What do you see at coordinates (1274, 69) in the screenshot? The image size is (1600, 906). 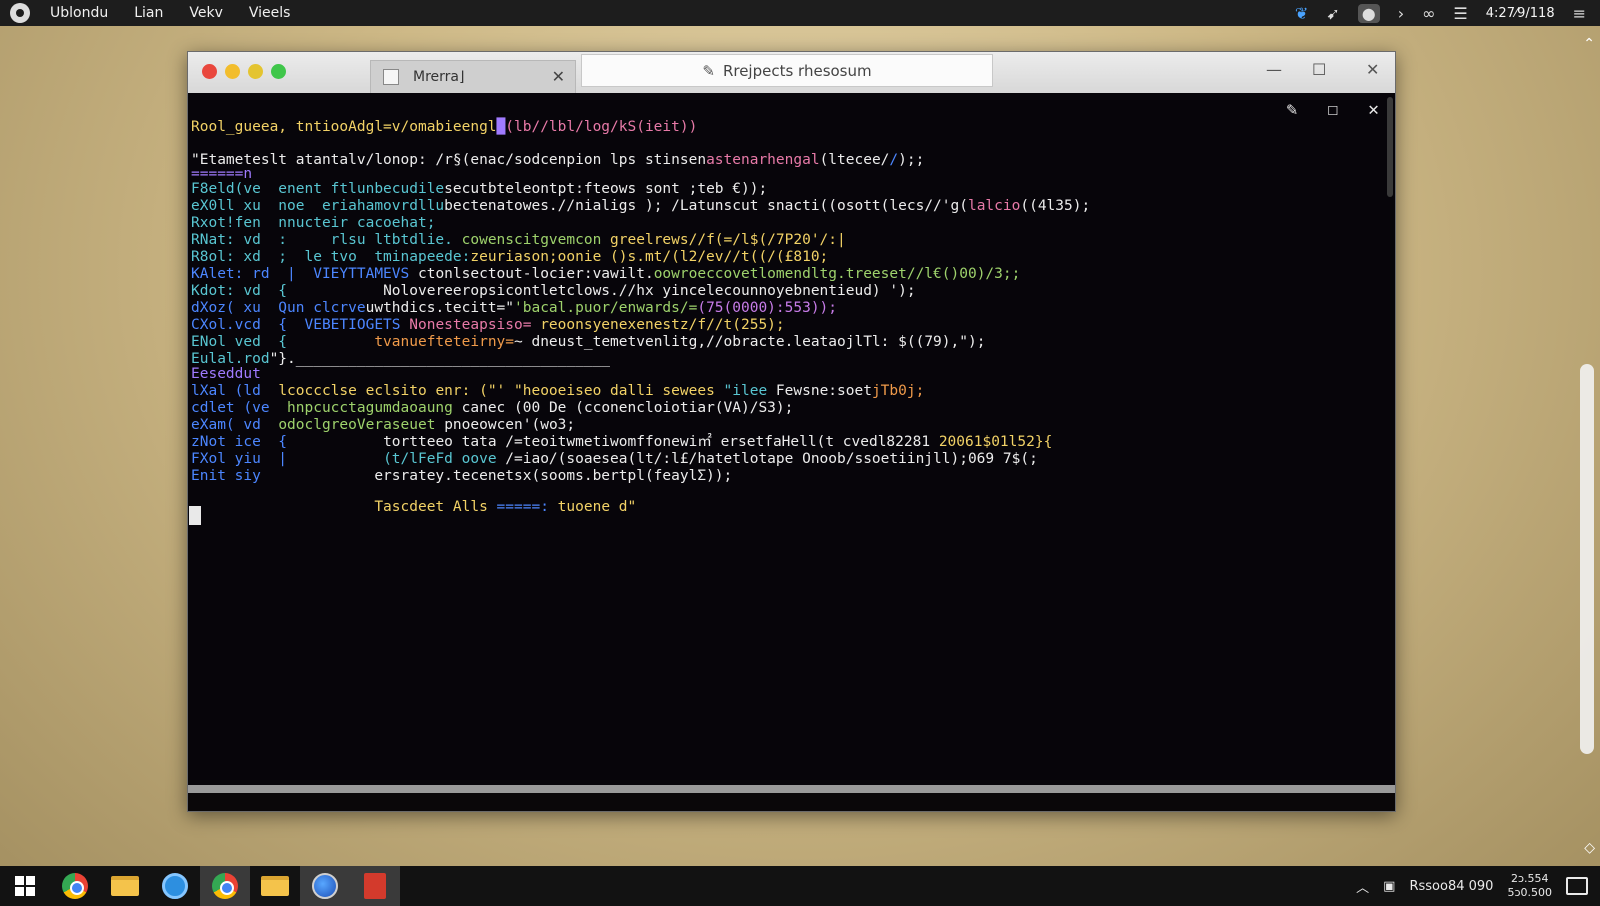 I see `minimize-button: —` at bounding box center [1274, 69].